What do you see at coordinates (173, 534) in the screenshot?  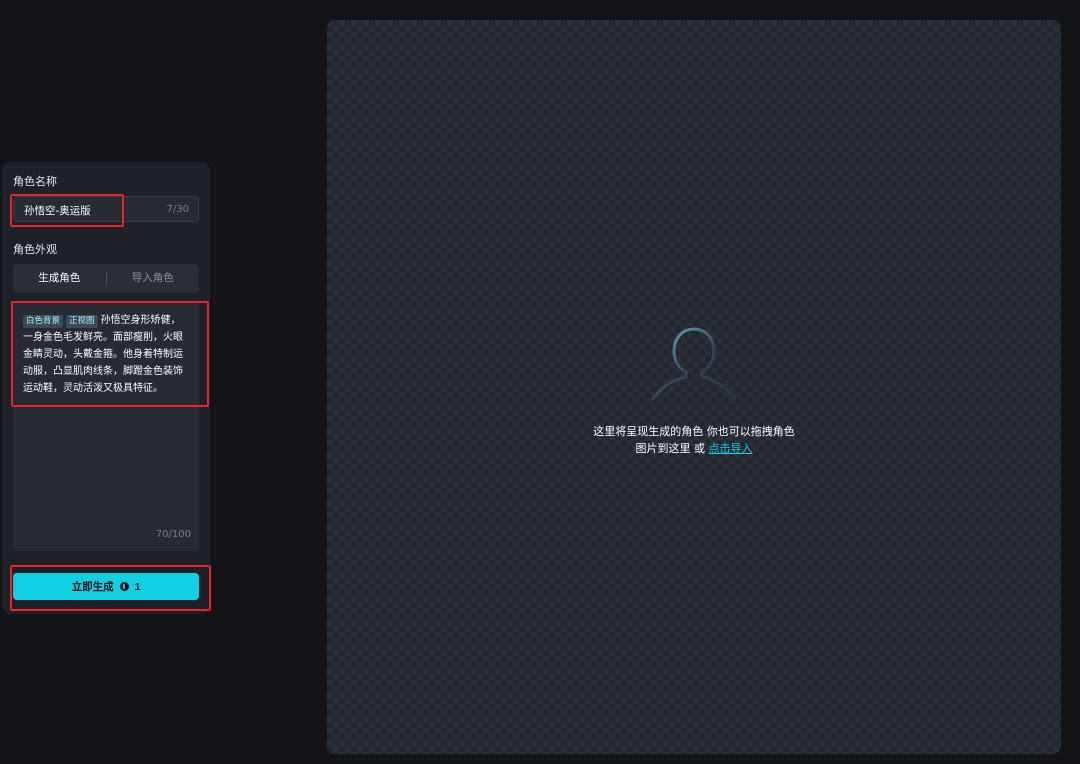 I see `description-count: 70/100` at bounding box center [173, 534].